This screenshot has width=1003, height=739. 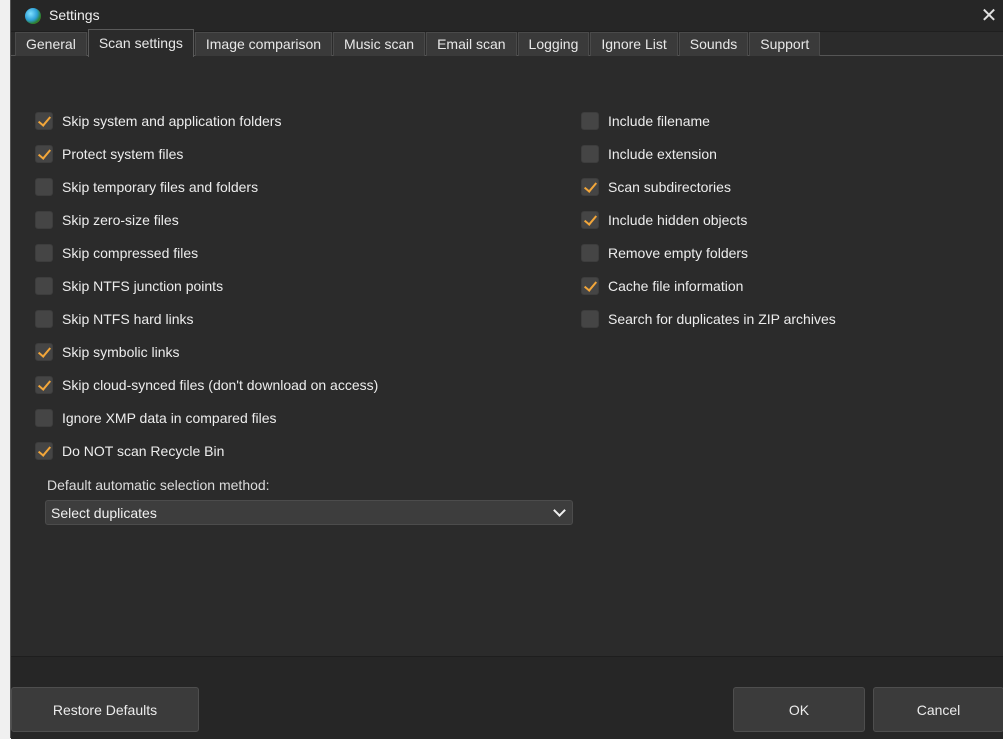 I want to click on option-label: Ignore XMP data in compared files, so click(x=169, y=418).